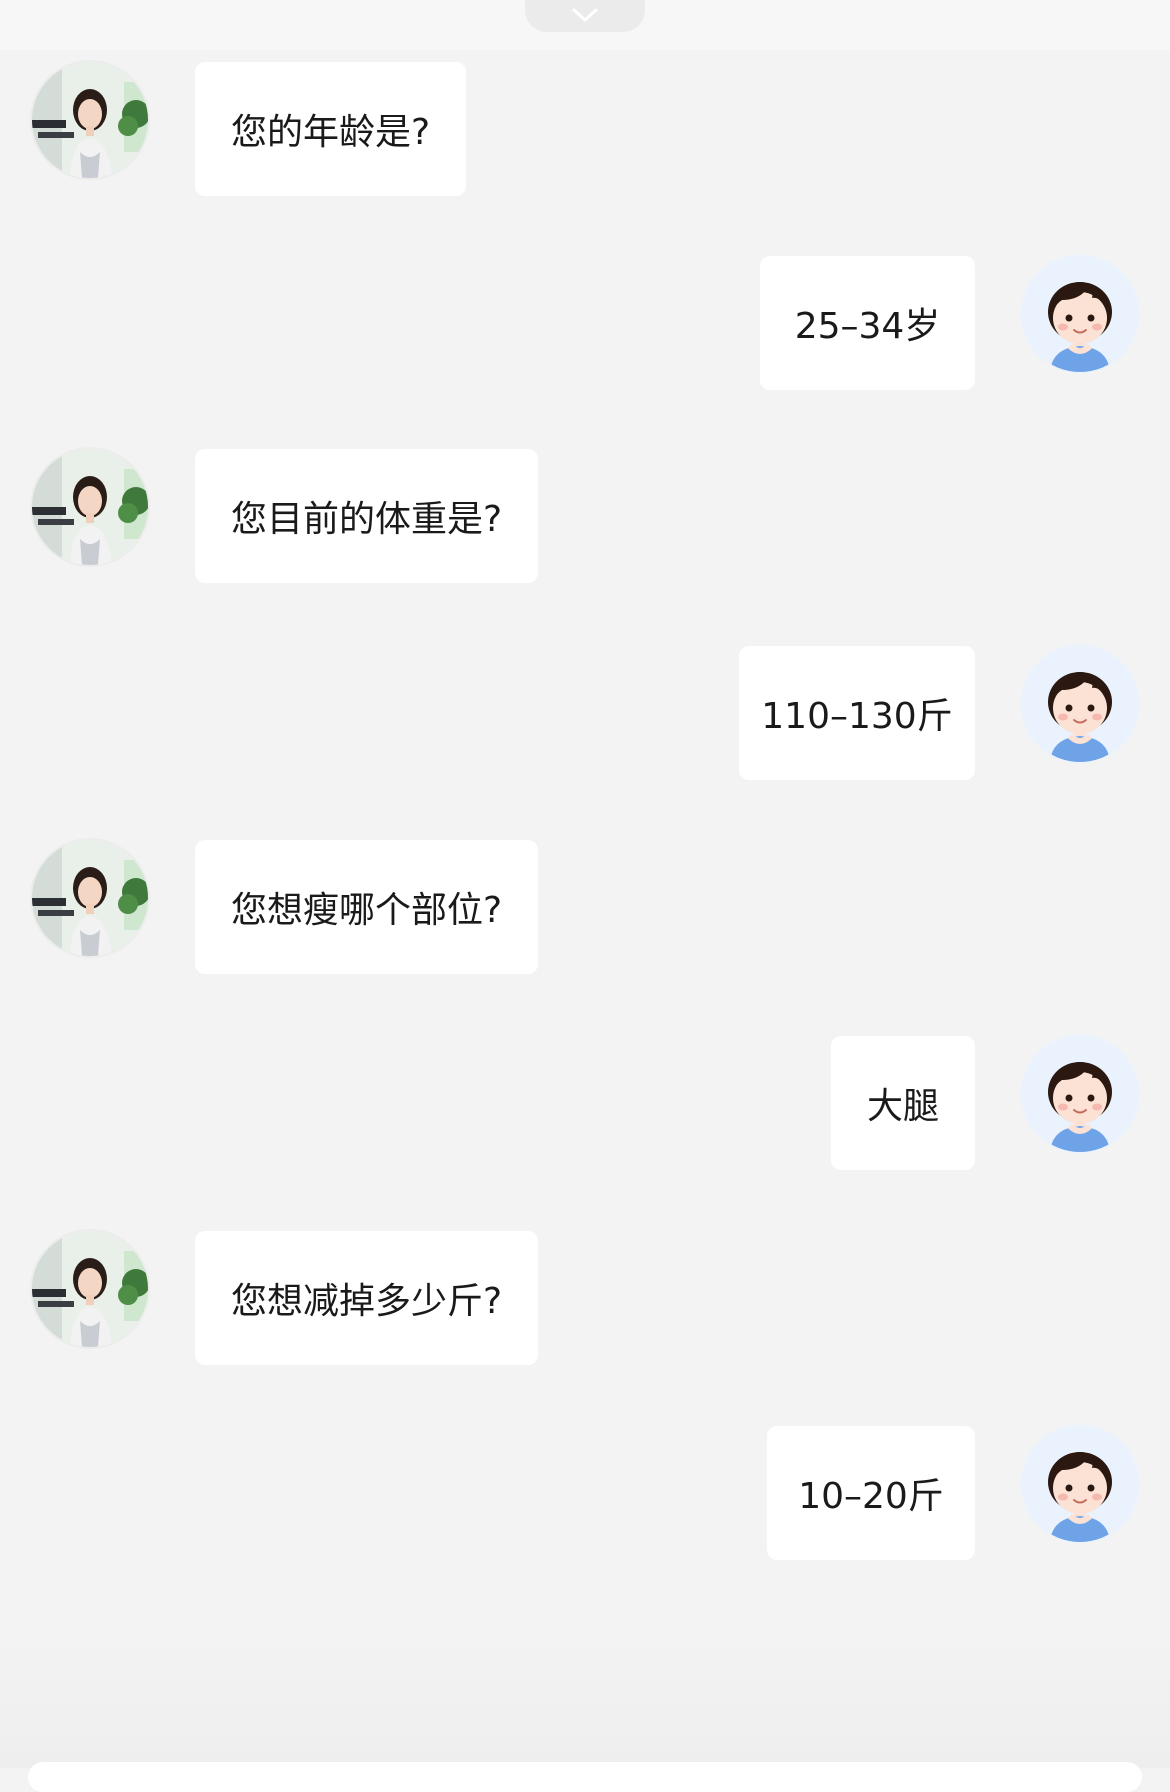 This screenshot has height=1792, width=1170. What do you see at coordinates (871, 1496) in the screenshot?
I see `message-text: 10–20斤` at bounding box center [871, 1496].